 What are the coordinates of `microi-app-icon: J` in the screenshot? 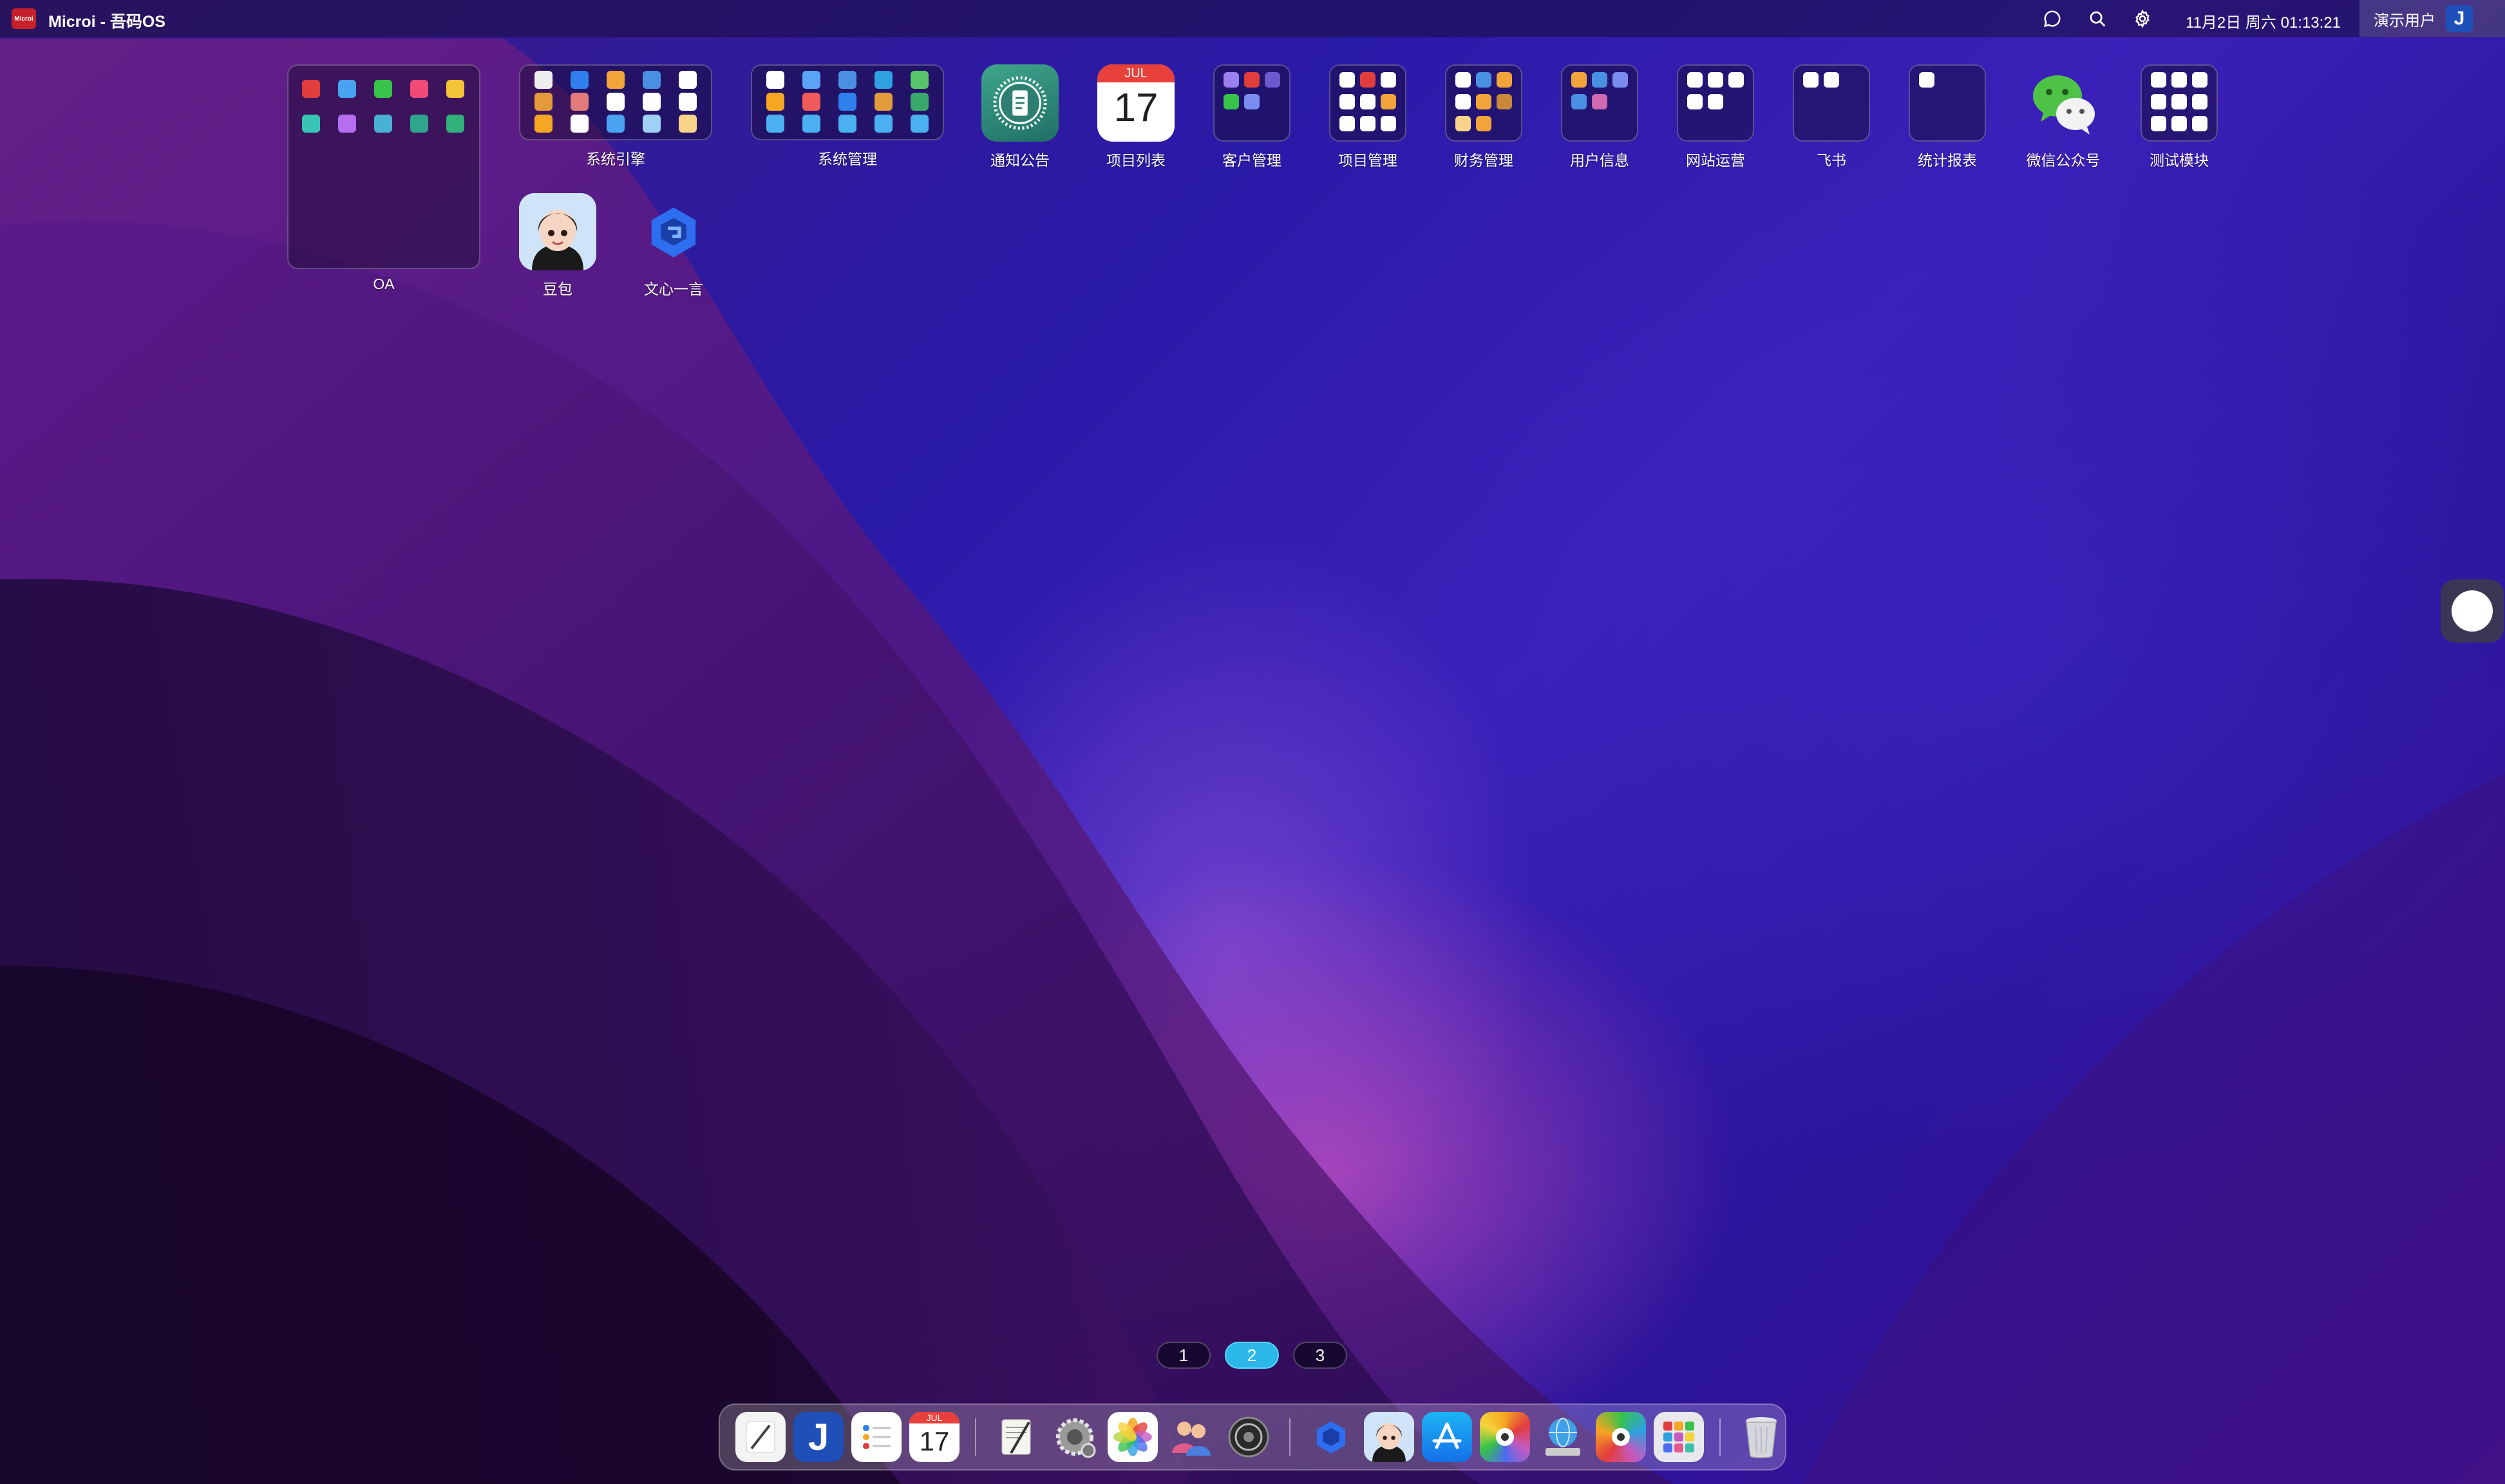 It's located at (818, 1437).